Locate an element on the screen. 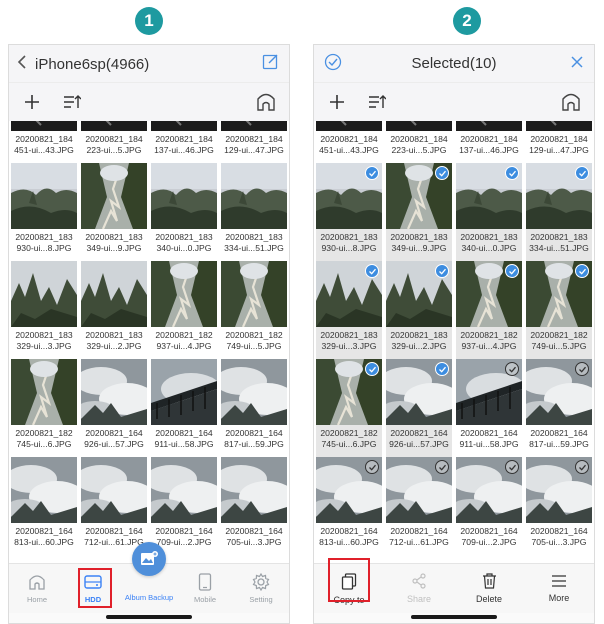 The width and height of the screenshot is (604, 624). select-all-icon is located at coordinates (333, 64).